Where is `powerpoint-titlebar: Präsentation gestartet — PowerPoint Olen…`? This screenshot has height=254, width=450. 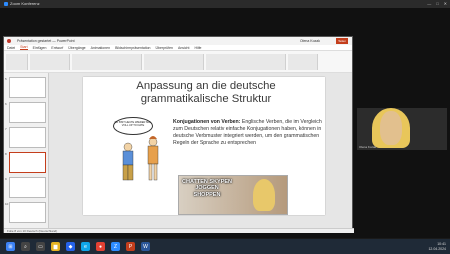
powerpoint-titlebar: Präsentation gestartet — PowerPoint Olen… is located at coordinates (178, 41).